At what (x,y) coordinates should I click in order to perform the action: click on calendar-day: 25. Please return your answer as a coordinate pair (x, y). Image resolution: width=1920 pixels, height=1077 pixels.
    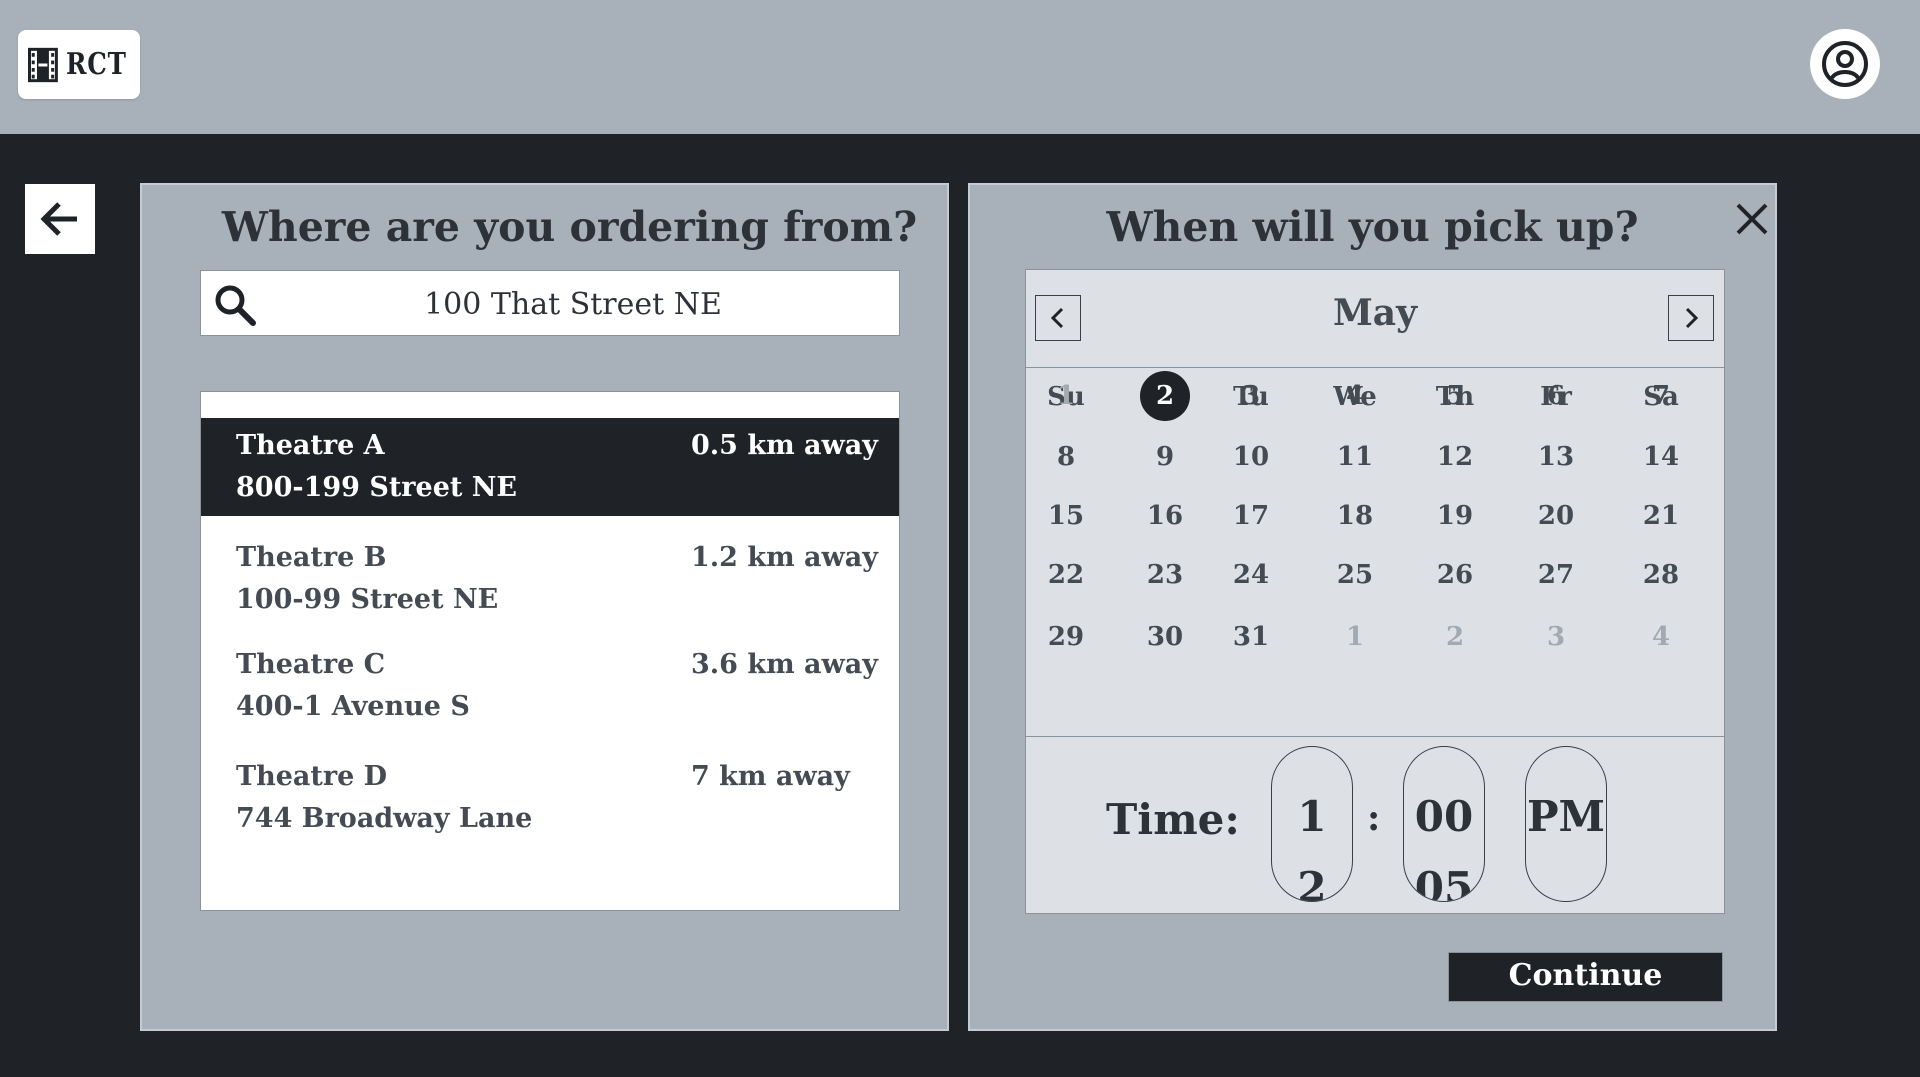
    Looking at the image, I should click on (1355, 575).